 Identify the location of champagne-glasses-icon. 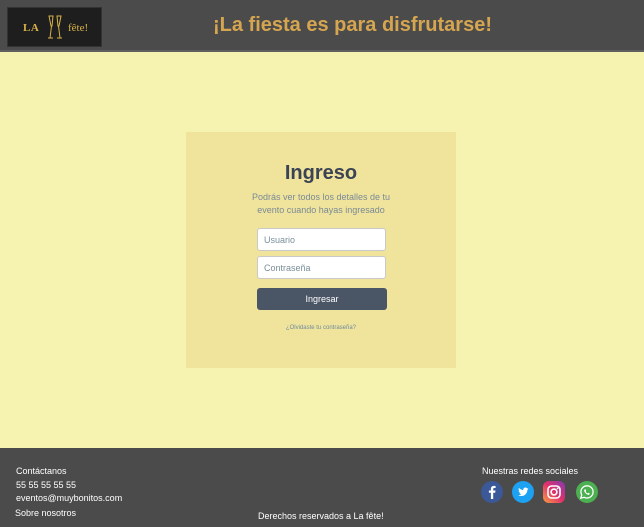
(55, 27).